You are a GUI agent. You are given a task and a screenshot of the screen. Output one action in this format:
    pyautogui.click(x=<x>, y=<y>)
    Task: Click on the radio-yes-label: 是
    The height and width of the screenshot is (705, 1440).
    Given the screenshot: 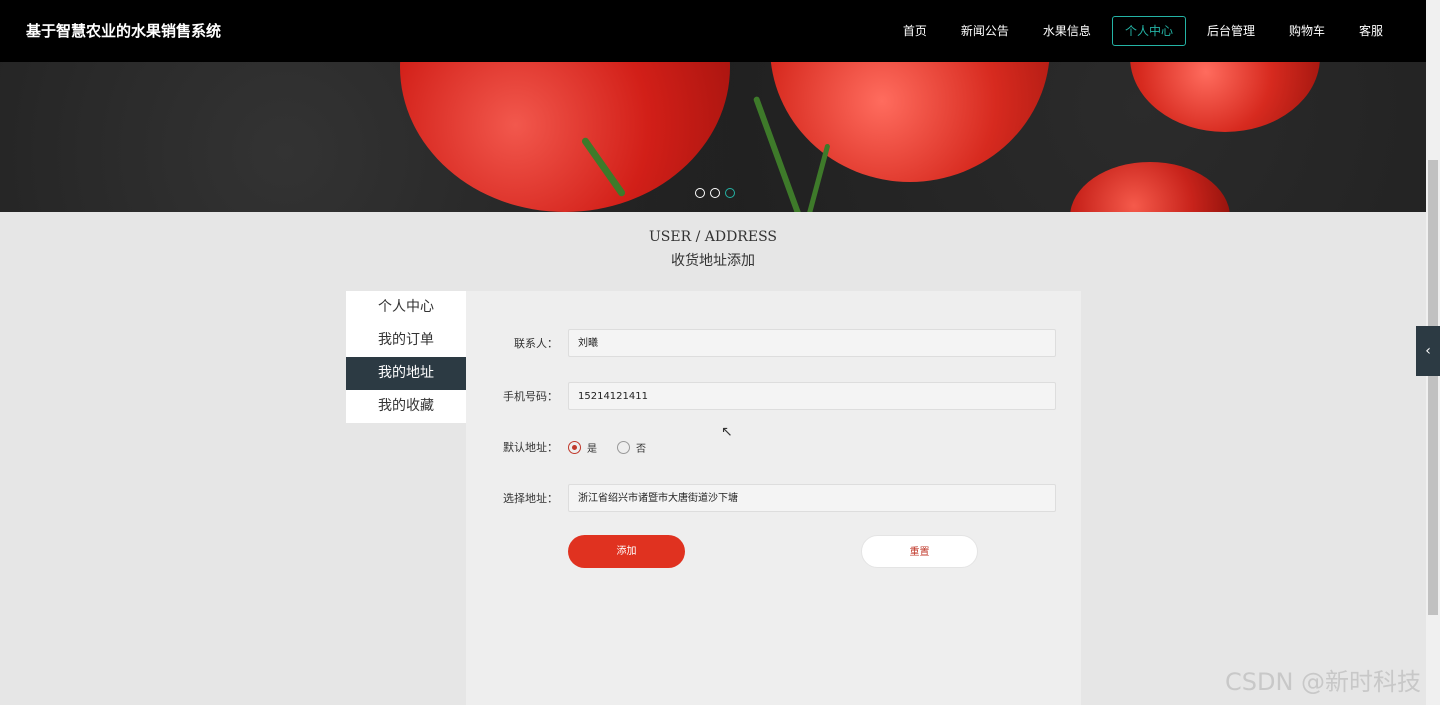 What is the action you would take?
    pyautogui.click(x=592, y=449)
    